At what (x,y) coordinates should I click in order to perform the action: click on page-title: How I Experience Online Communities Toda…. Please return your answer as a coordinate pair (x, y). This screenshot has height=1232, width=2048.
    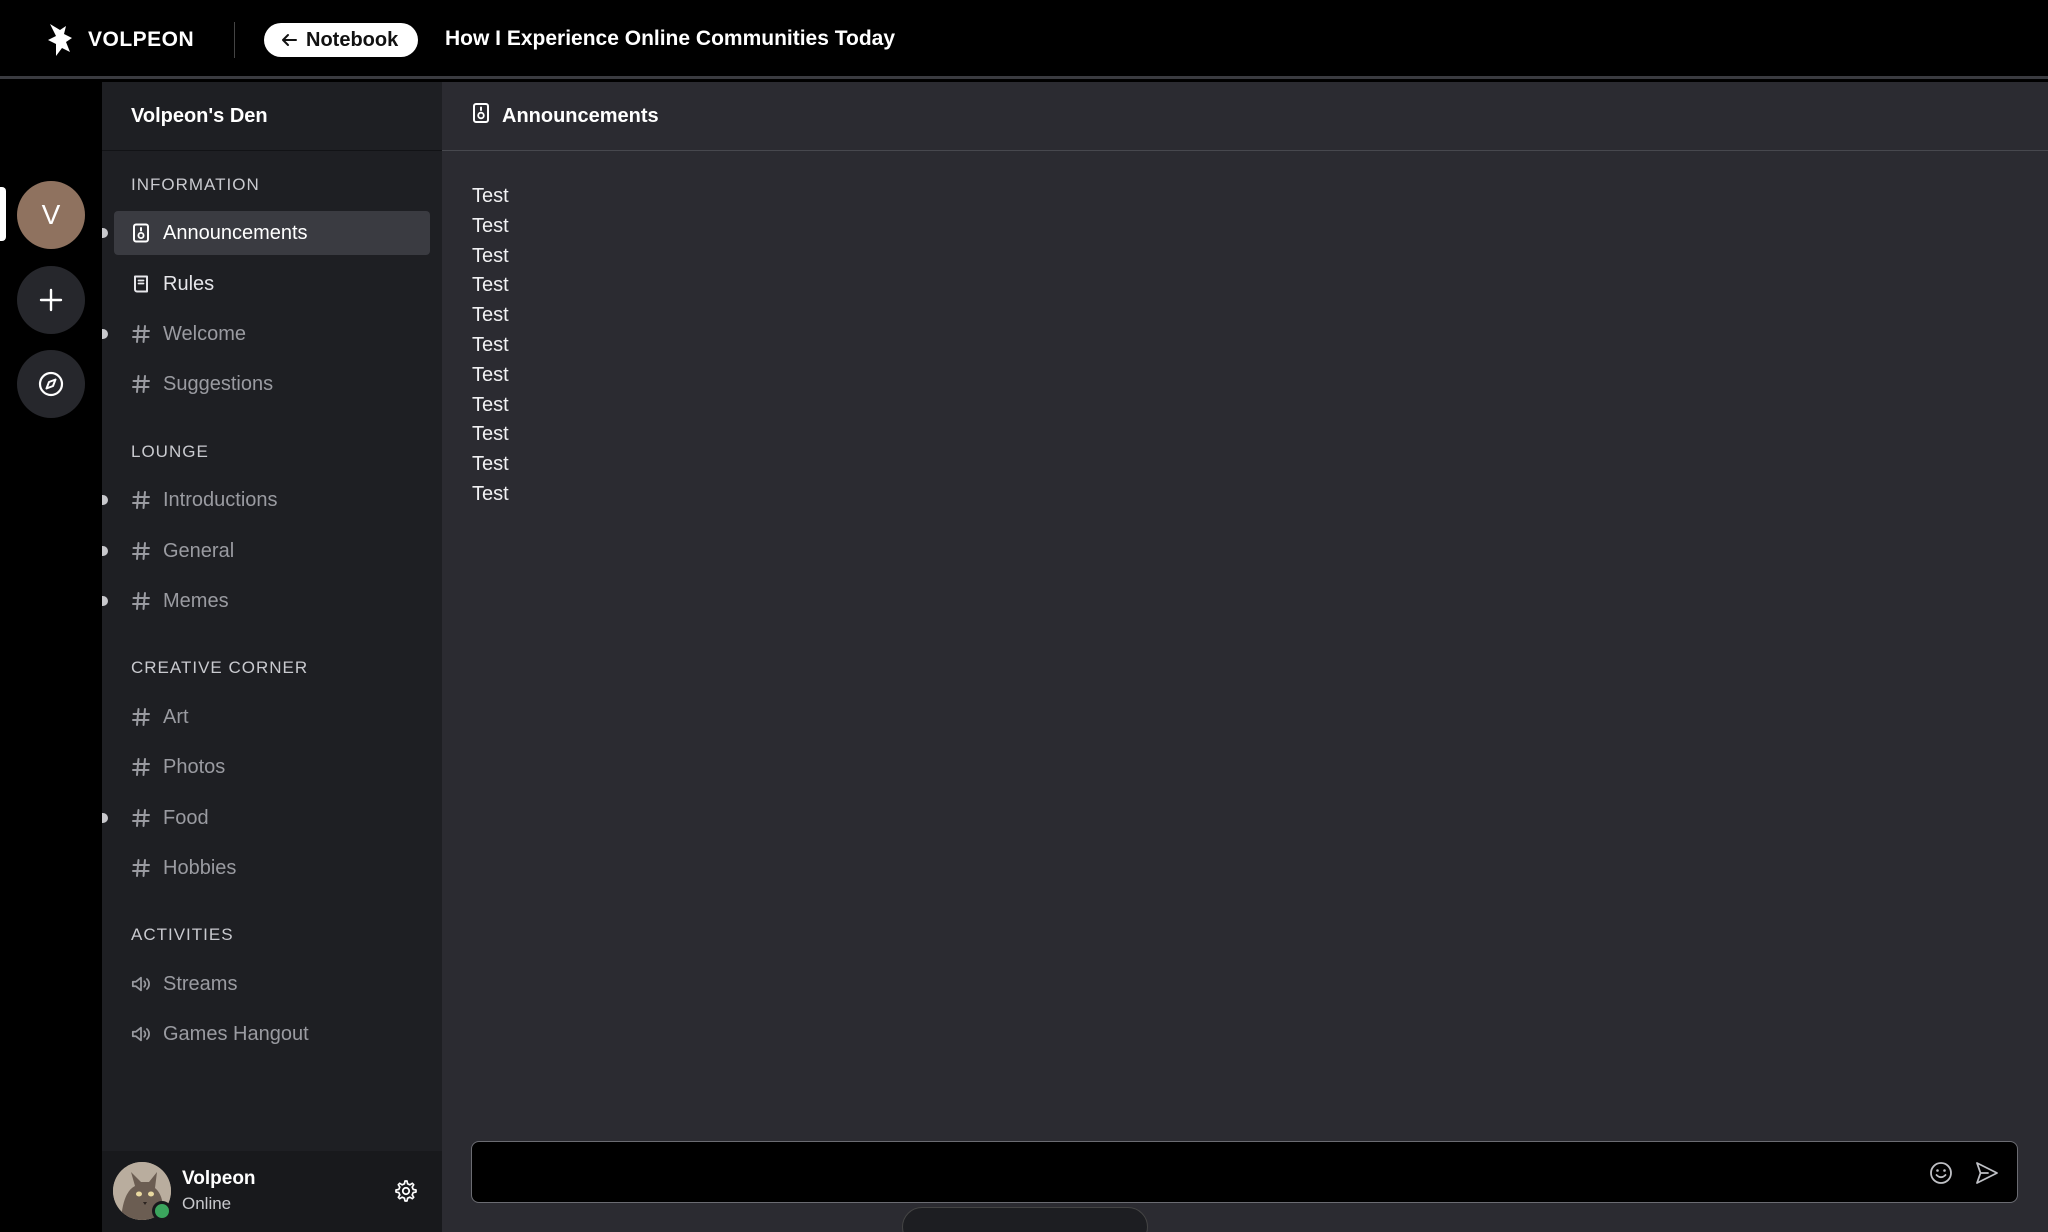
    Looking at the image, I should click on (670, 38).